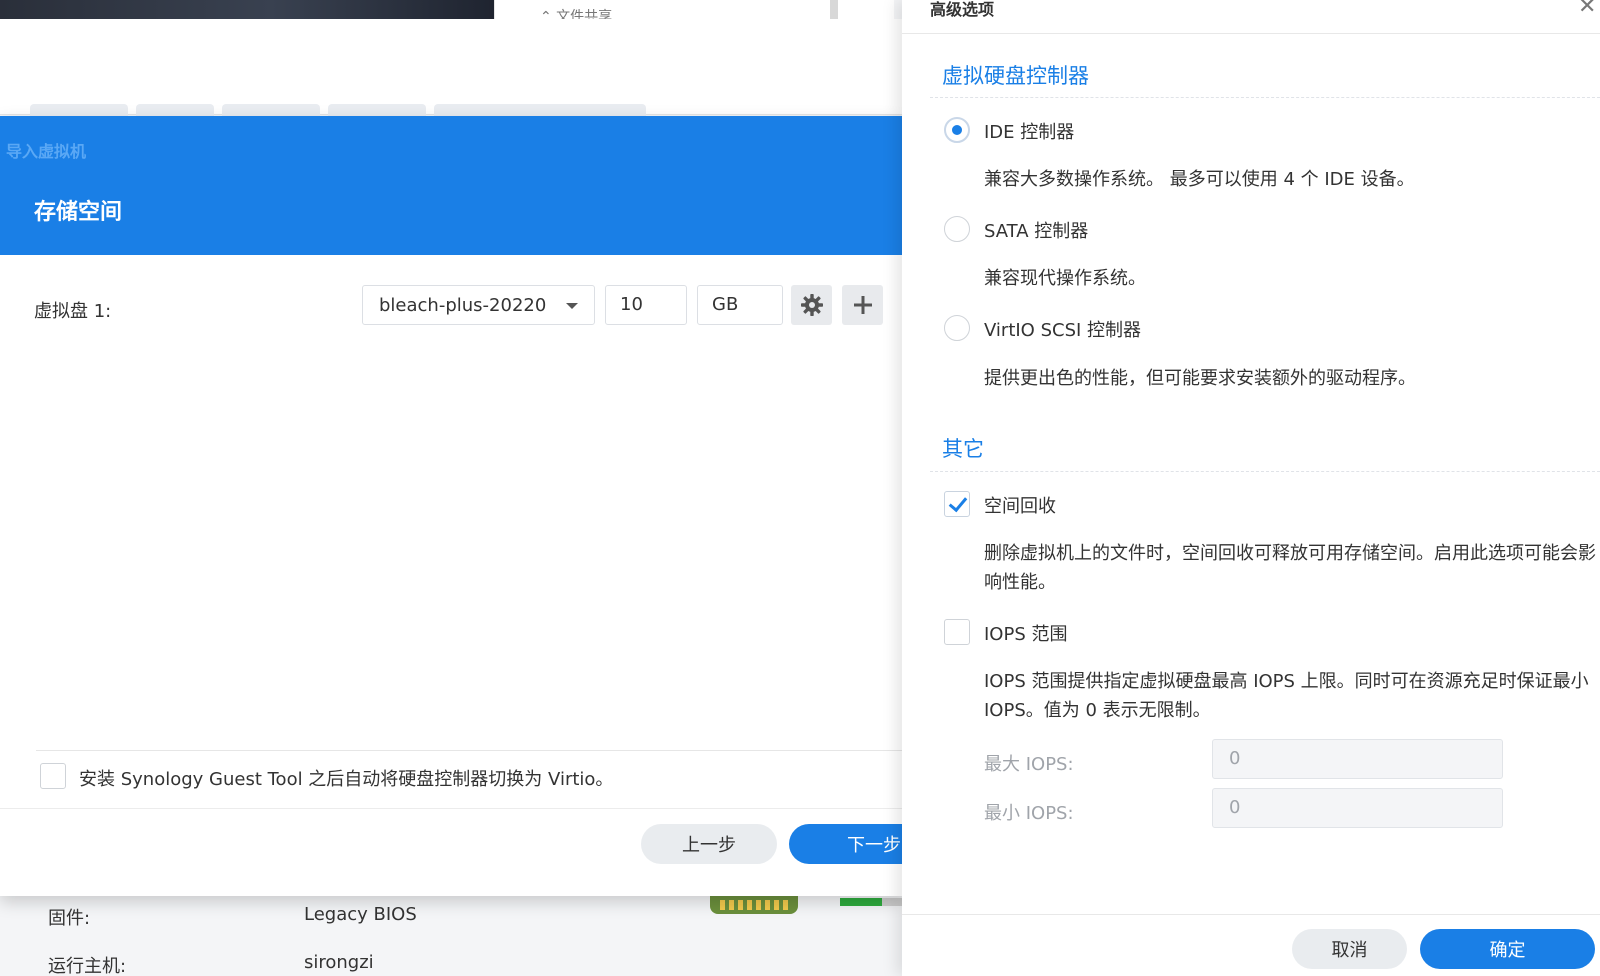 The image size is (1600, 976). Describe the element at coordinates (78, 212) in the screenshot. I see `wizard-title: 存储空间` at that location.